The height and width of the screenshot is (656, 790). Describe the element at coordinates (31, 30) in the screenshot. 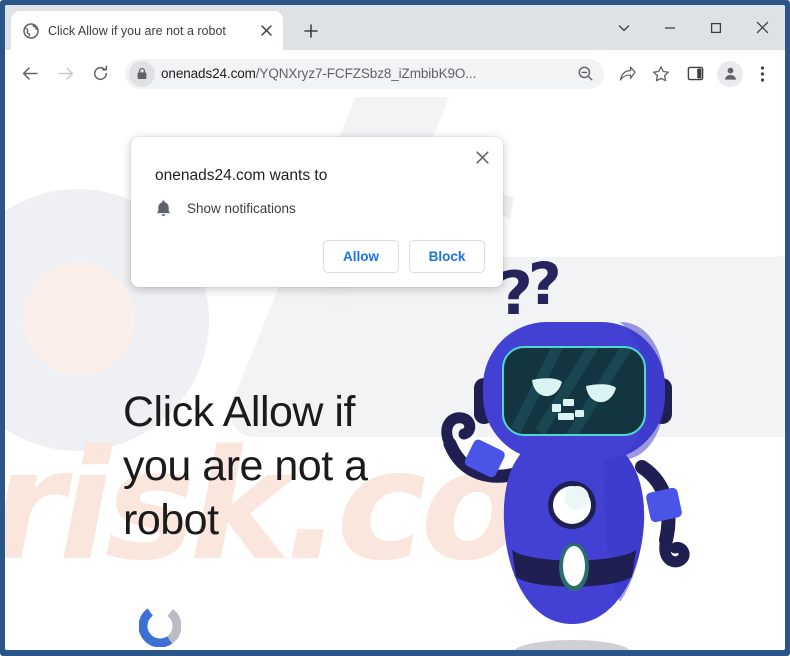

I see `globe-icon` at that location.